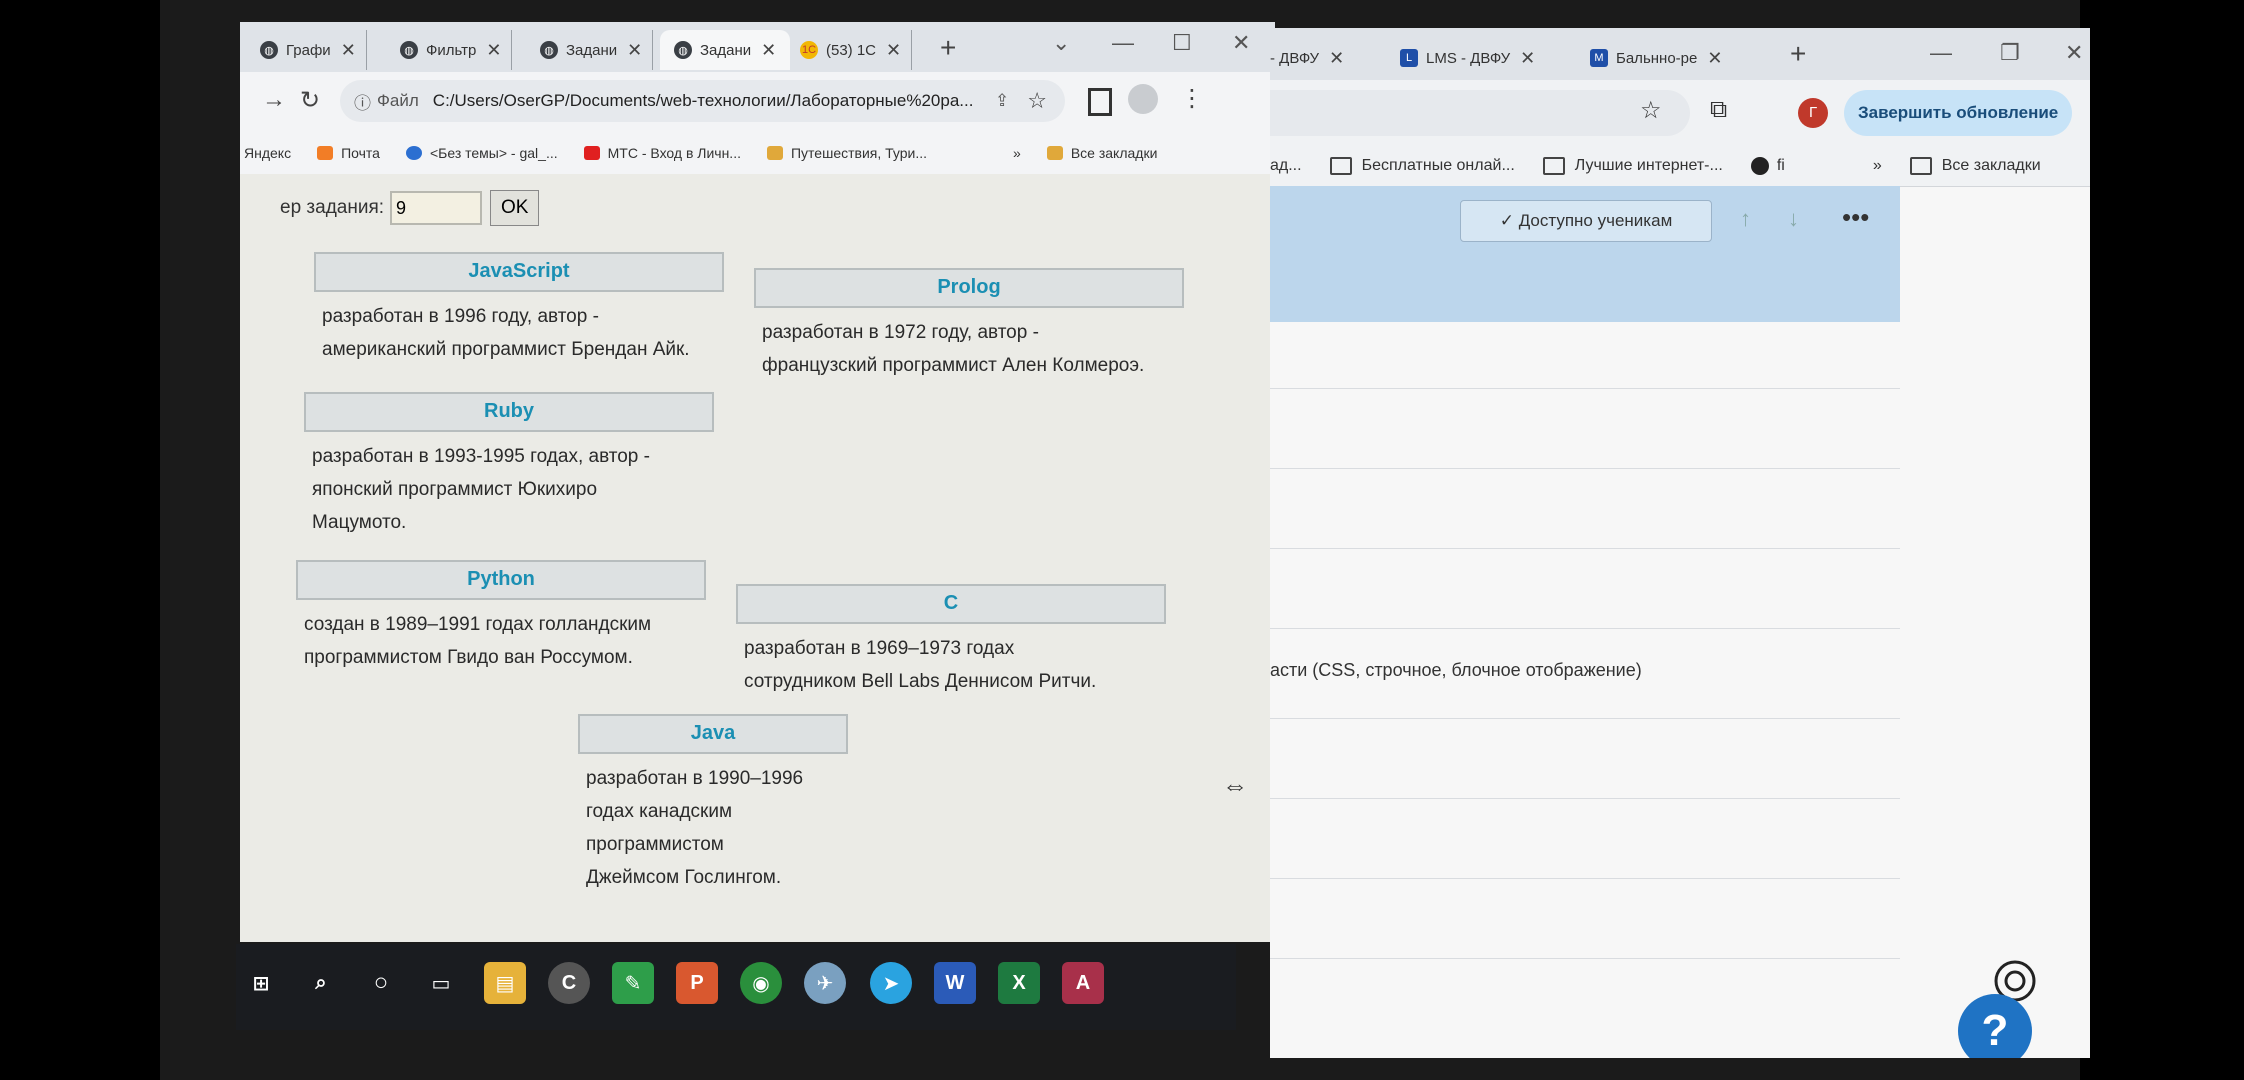 The image size is (2244, 1080). What do you see at coordinates (891, 983) in the screenshot?
I see `telegram-icon: ➤` at bounding box center [891, 983].